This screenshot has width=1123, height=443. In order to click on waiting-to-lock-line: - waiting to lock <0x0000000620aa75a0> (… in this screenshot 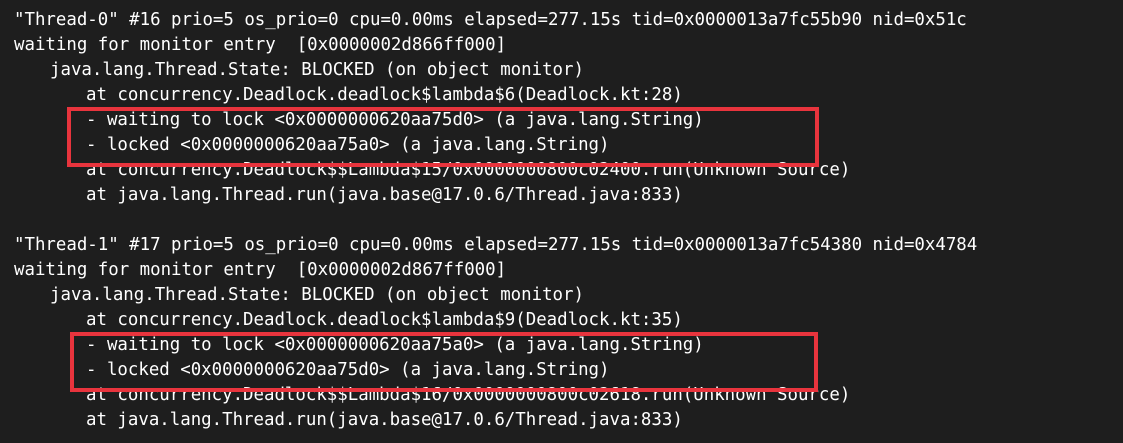, I will do `click(395, 345)`.